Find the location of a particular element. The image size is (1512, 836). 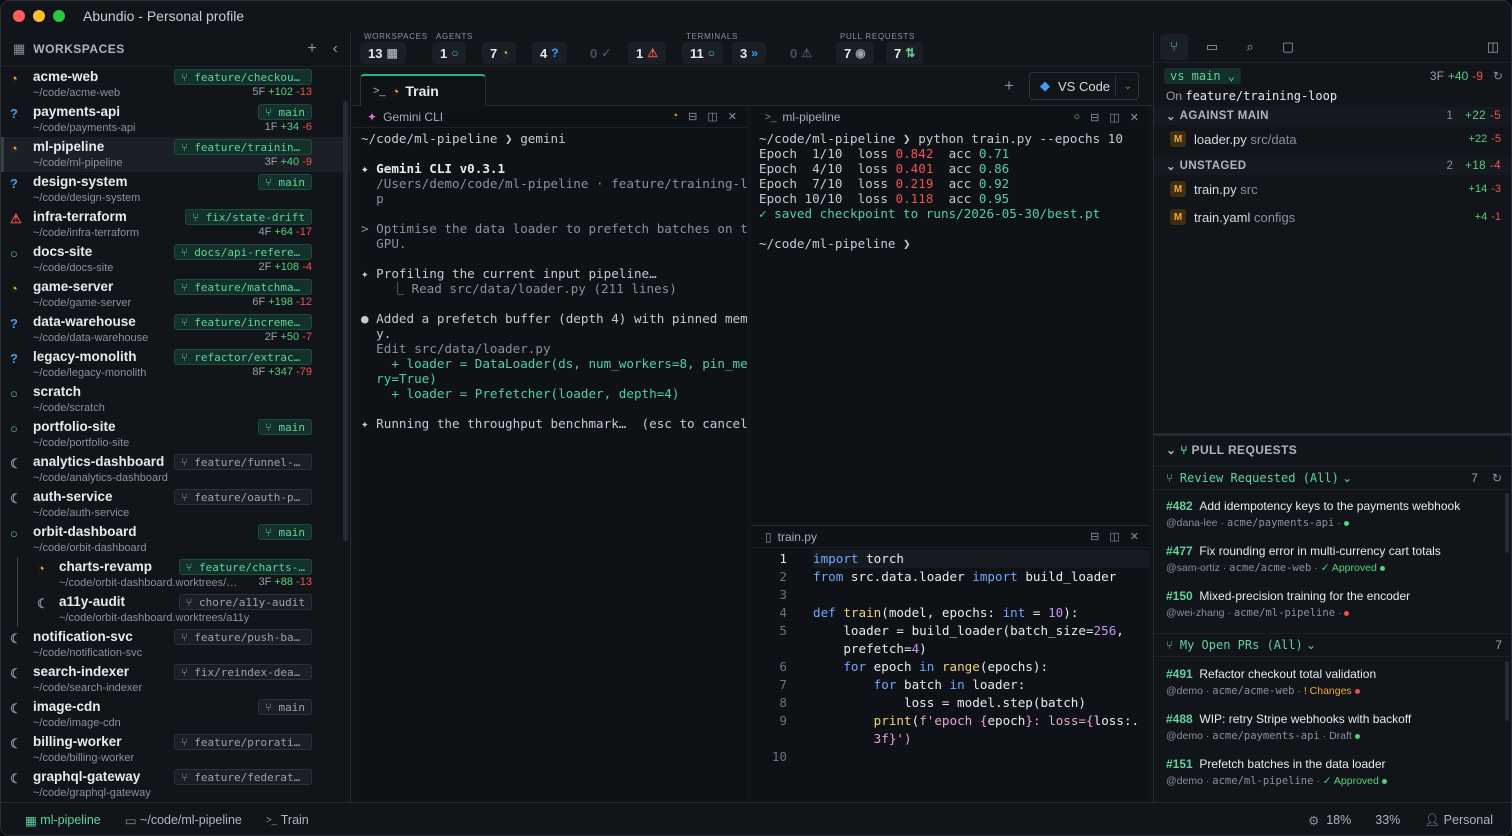

branch-badge: ⑂ main is located at coordinates (285, 707).